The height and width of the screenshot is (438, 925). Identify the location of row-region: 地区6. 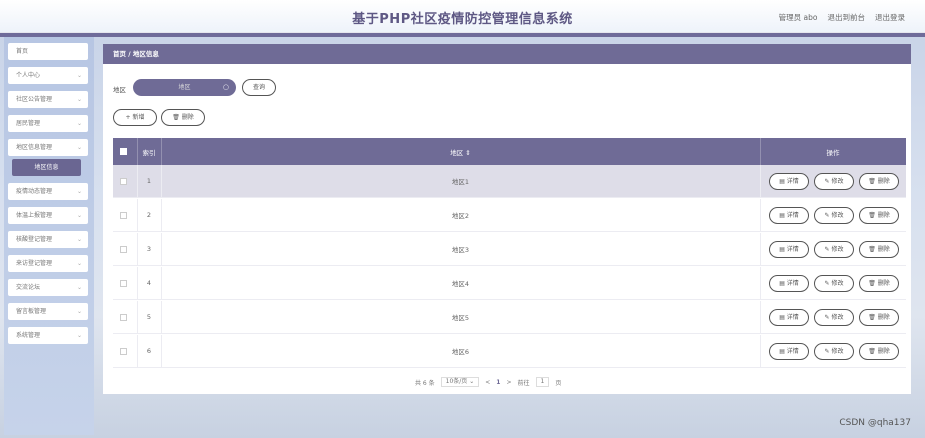
(460, 352).